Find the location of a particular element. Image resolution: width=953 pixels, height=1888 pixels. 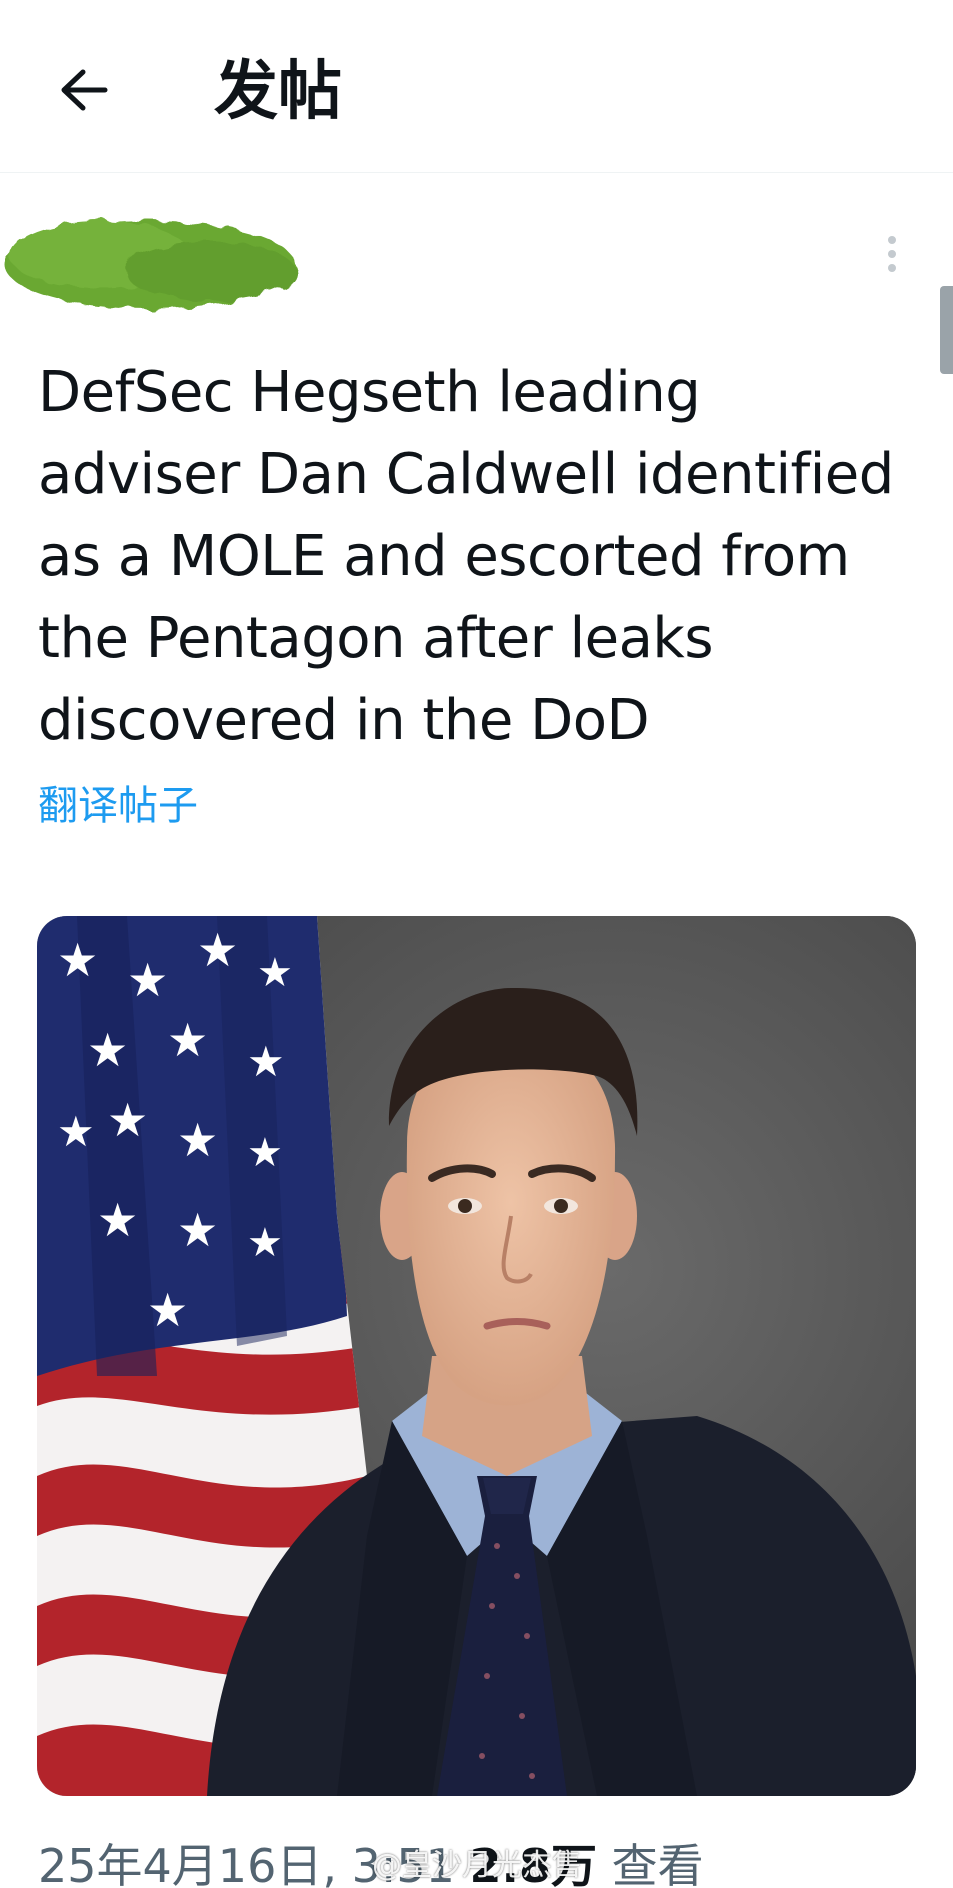

watermark: @皇沙月光杰售 is located at coordinates (477, 1865).